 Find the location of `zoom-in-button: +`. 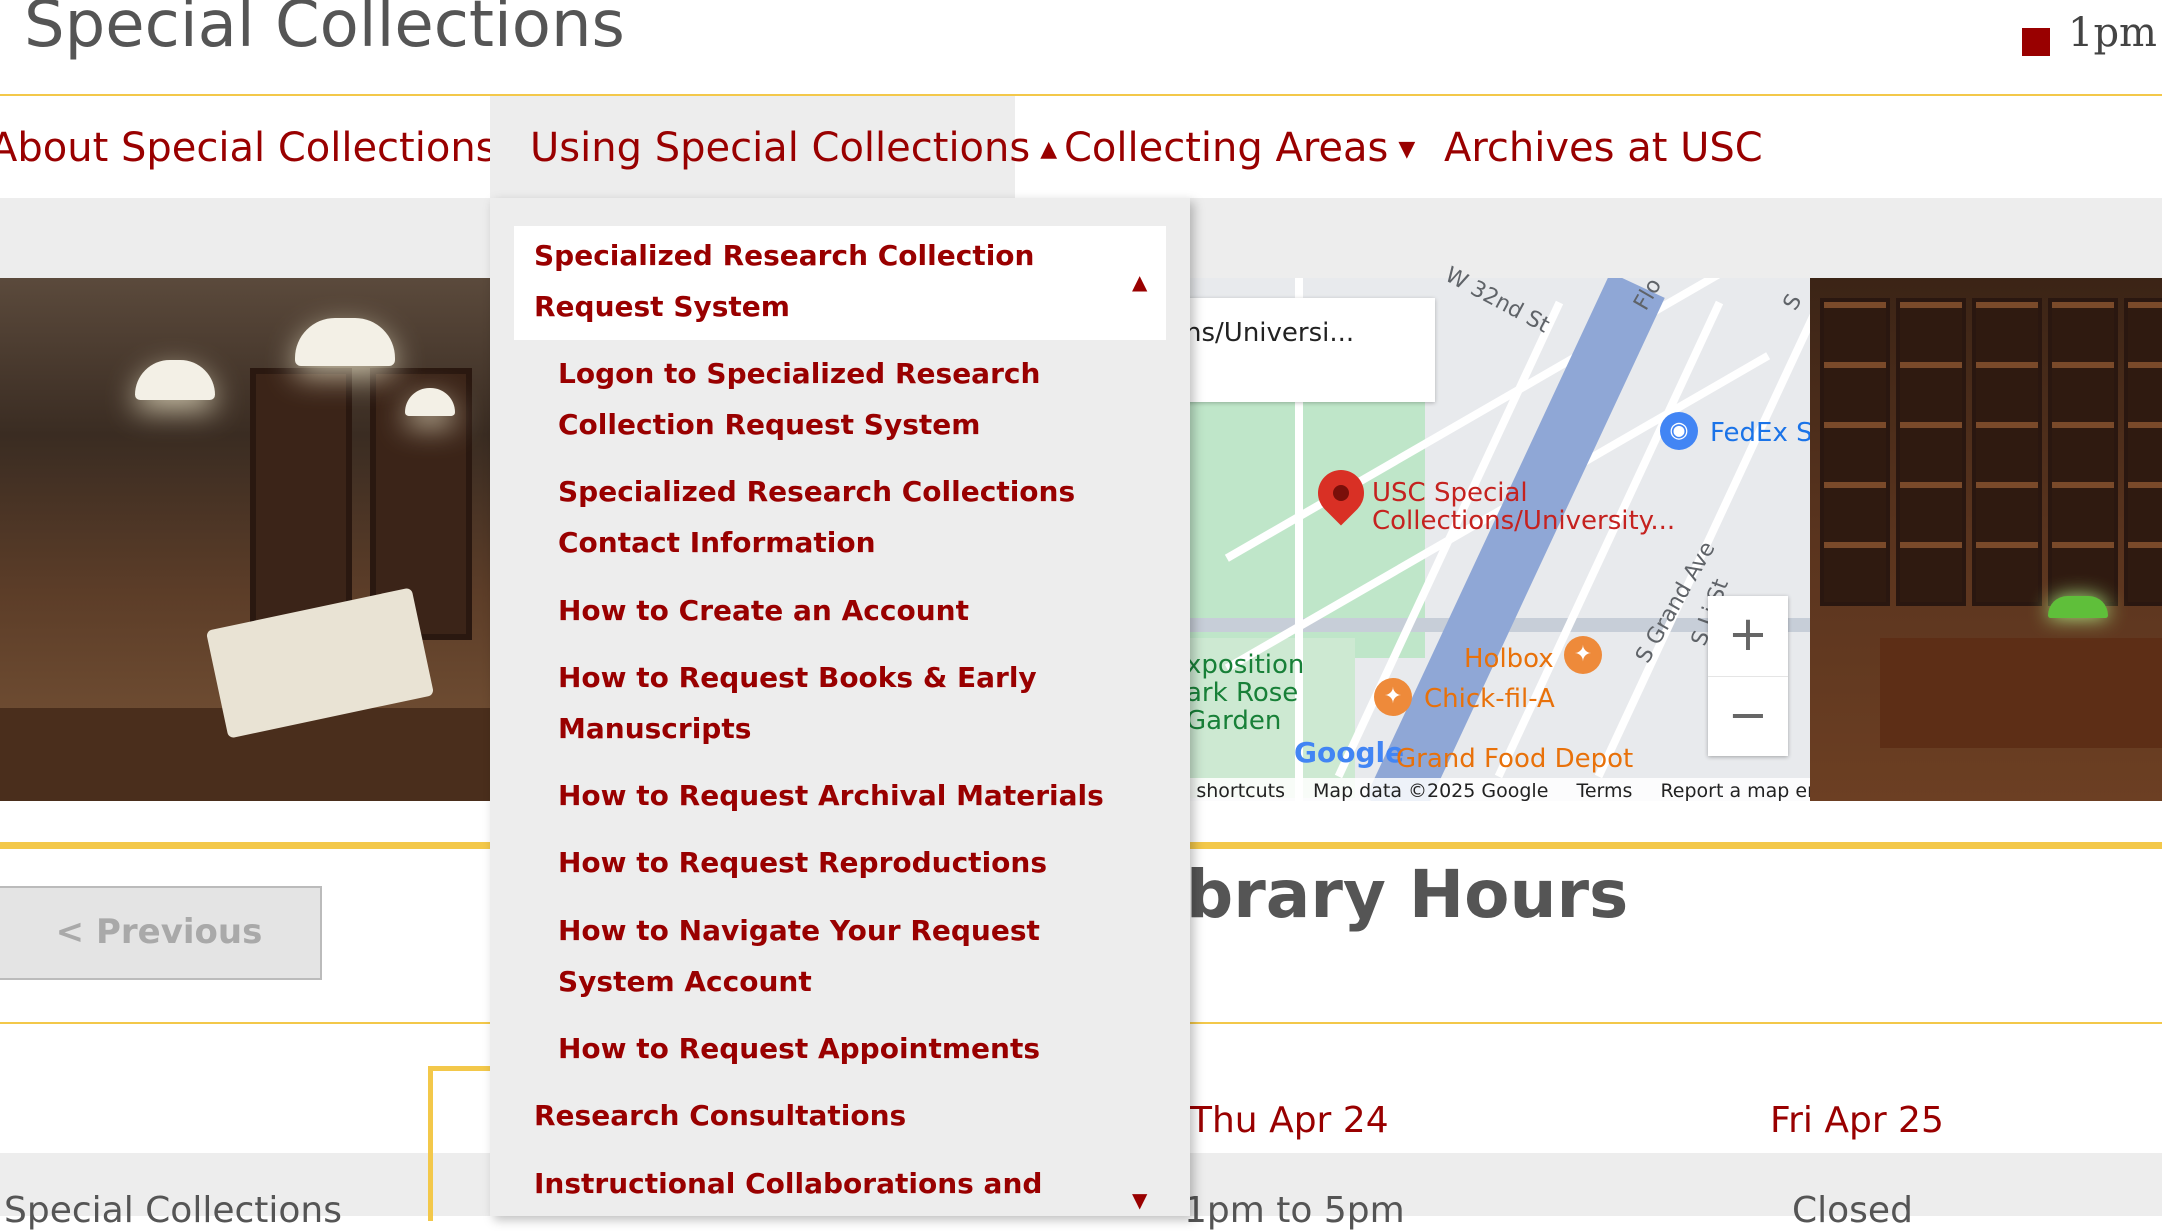

zoom-in-button: + is located at coordinates (1748, 636).